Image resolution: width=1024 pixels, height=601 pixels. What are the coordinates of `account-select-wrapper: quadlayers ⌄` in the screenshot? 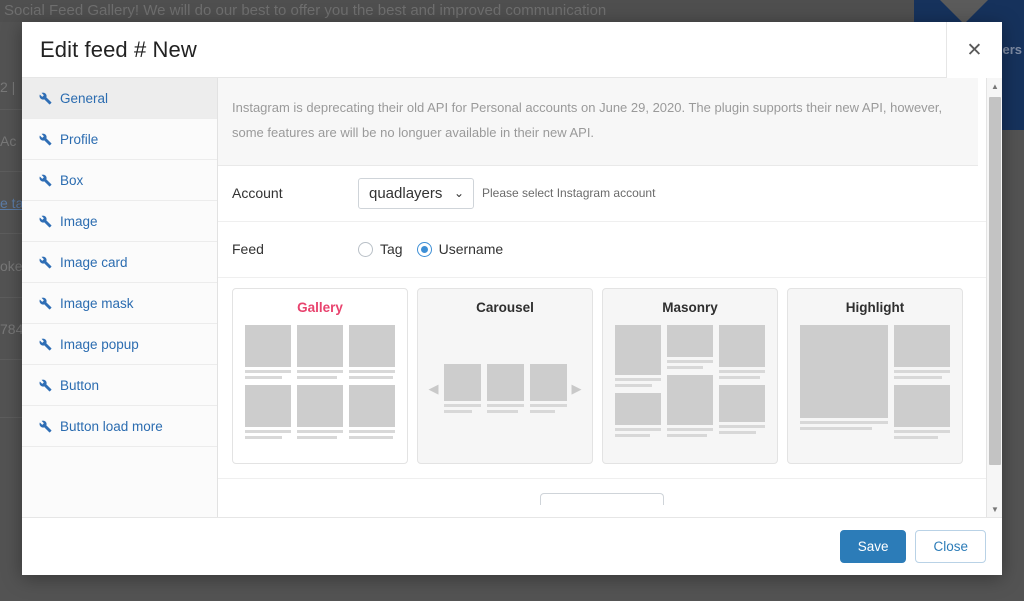 It's located at (416, 193).